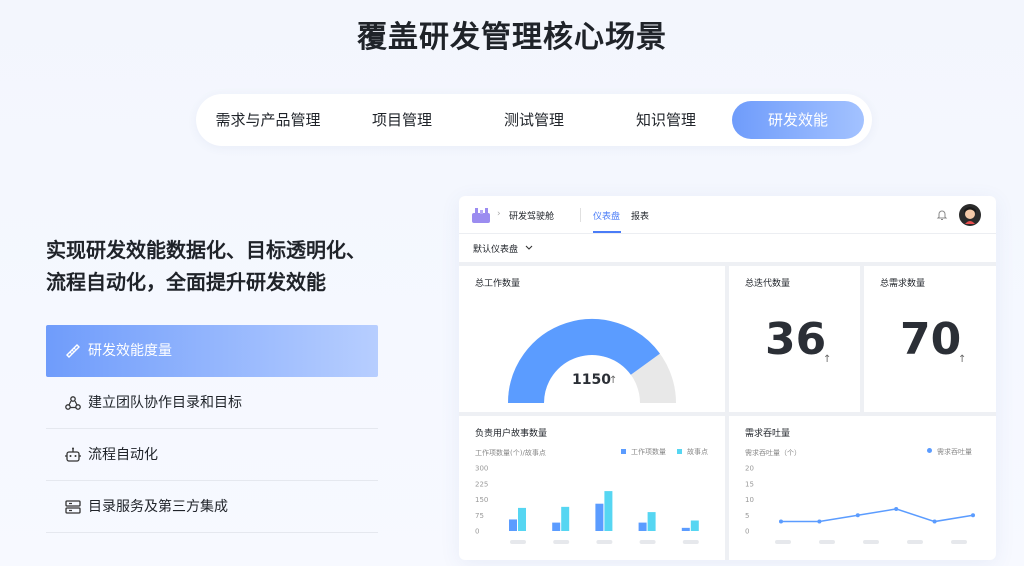 Image resolution: width=1024 pixels, height=566 pixels. What do you see at coordinates (481, 469) in the screenshot?
I see `y-tick-label: 300` at bounding box center [481, 469].